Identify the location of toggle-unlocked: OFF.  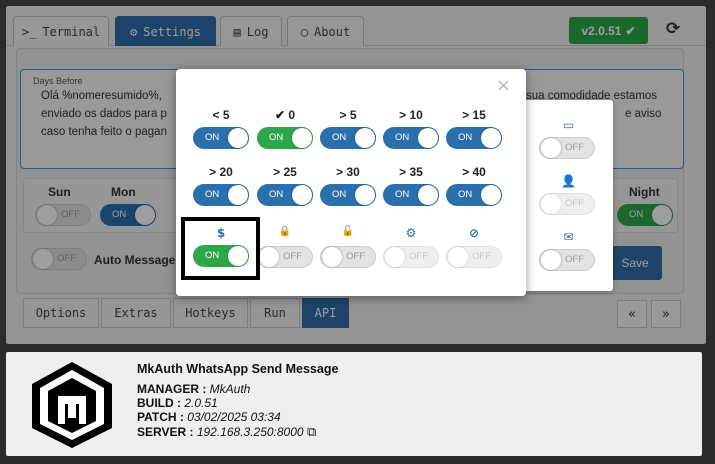
(348, 257).